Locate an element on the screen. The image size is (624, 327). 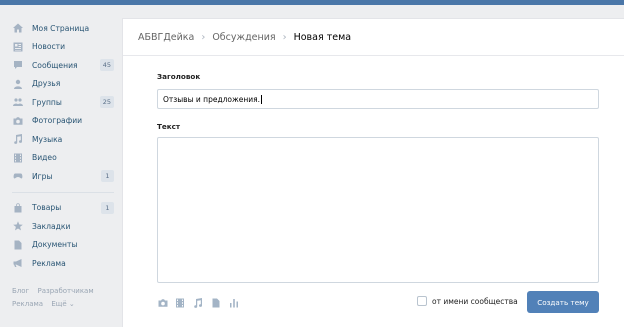
attachment-toolbar: от имени сообщества Создать тему is located at coordinates (378, 302).